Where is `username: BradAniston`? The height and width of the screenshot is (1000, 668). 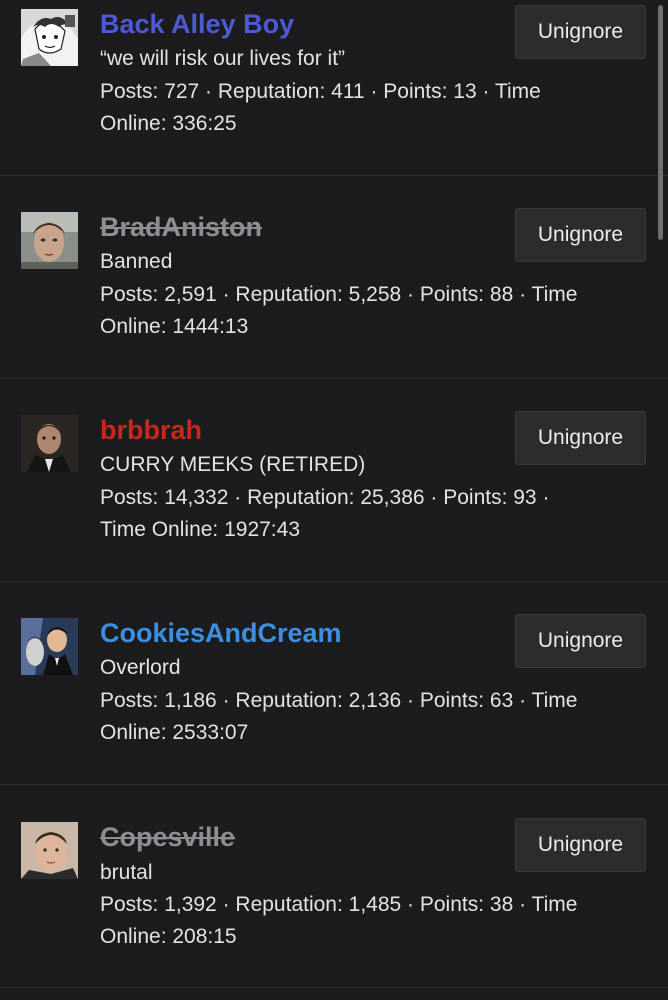 username: BradAniston is located at coordinates (181, 227).